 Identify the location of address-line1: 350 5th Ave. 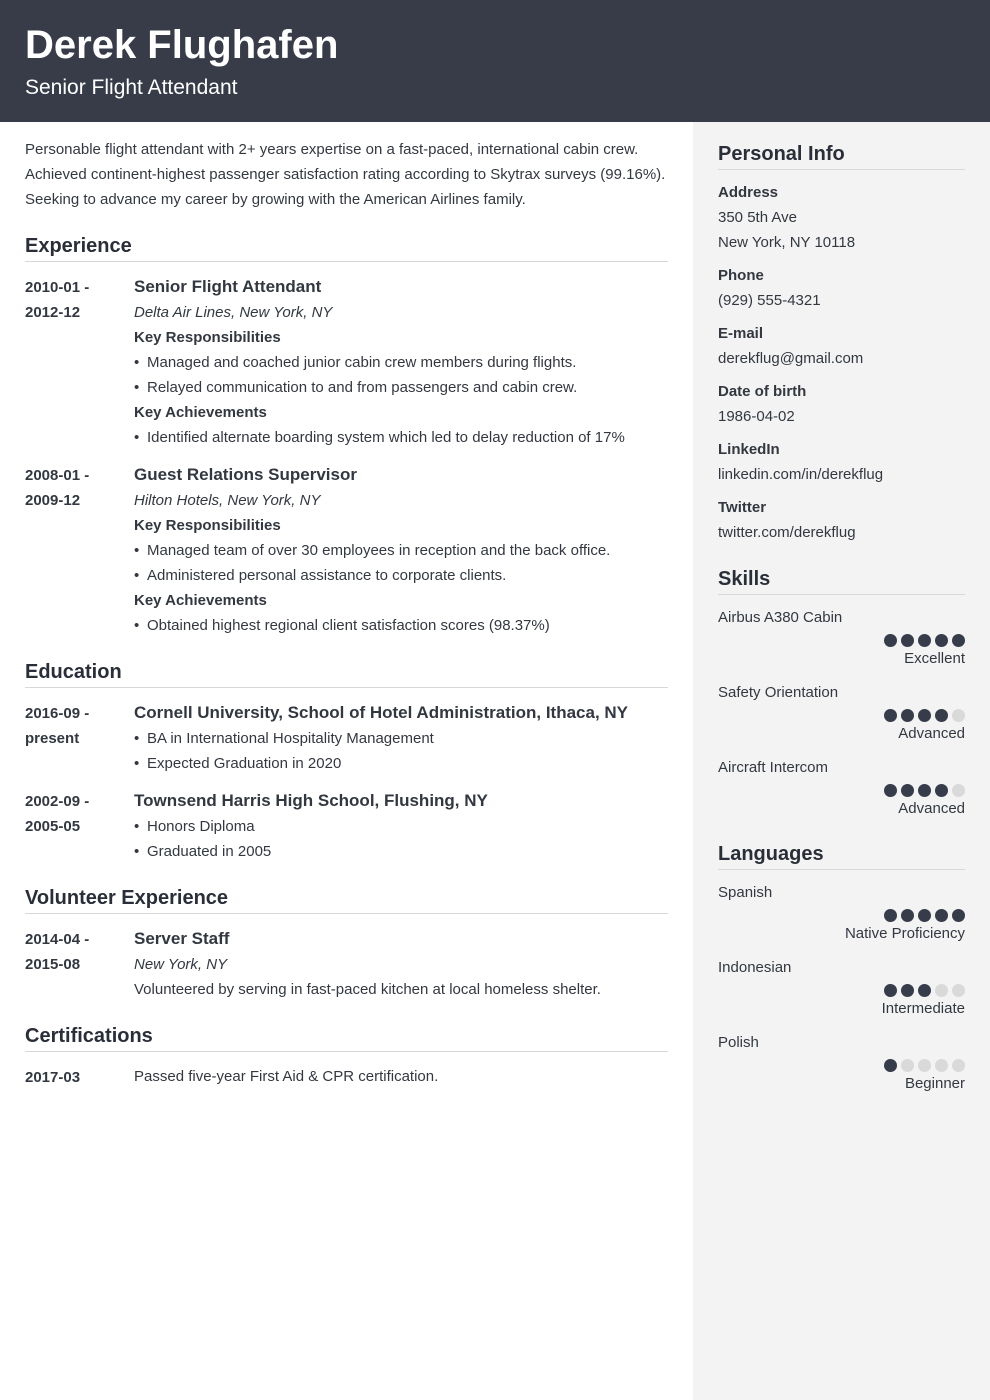
(757, 217).